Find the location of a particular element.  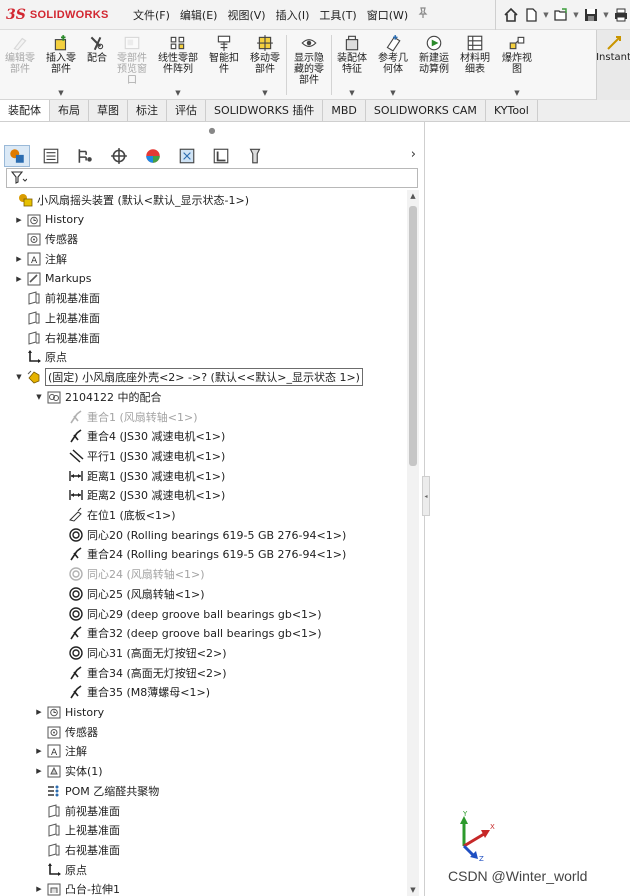

scroll-thumb is located at coordinates (413, 336).